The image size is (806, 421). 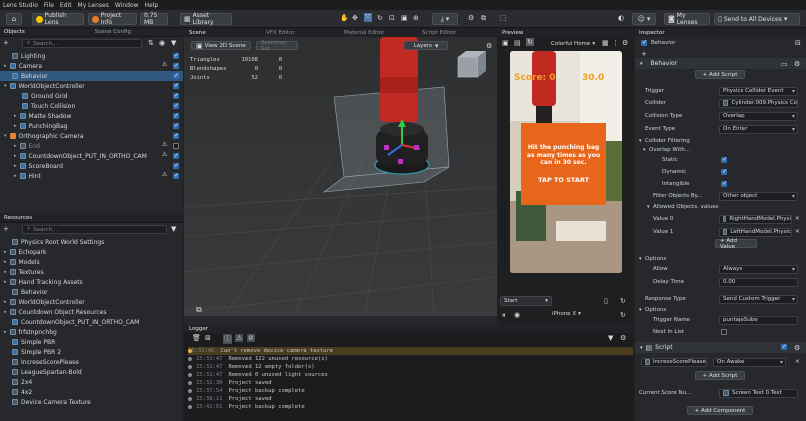 I want to click on object-row-camera: ▸ Camera, so click(x=91, y=66).